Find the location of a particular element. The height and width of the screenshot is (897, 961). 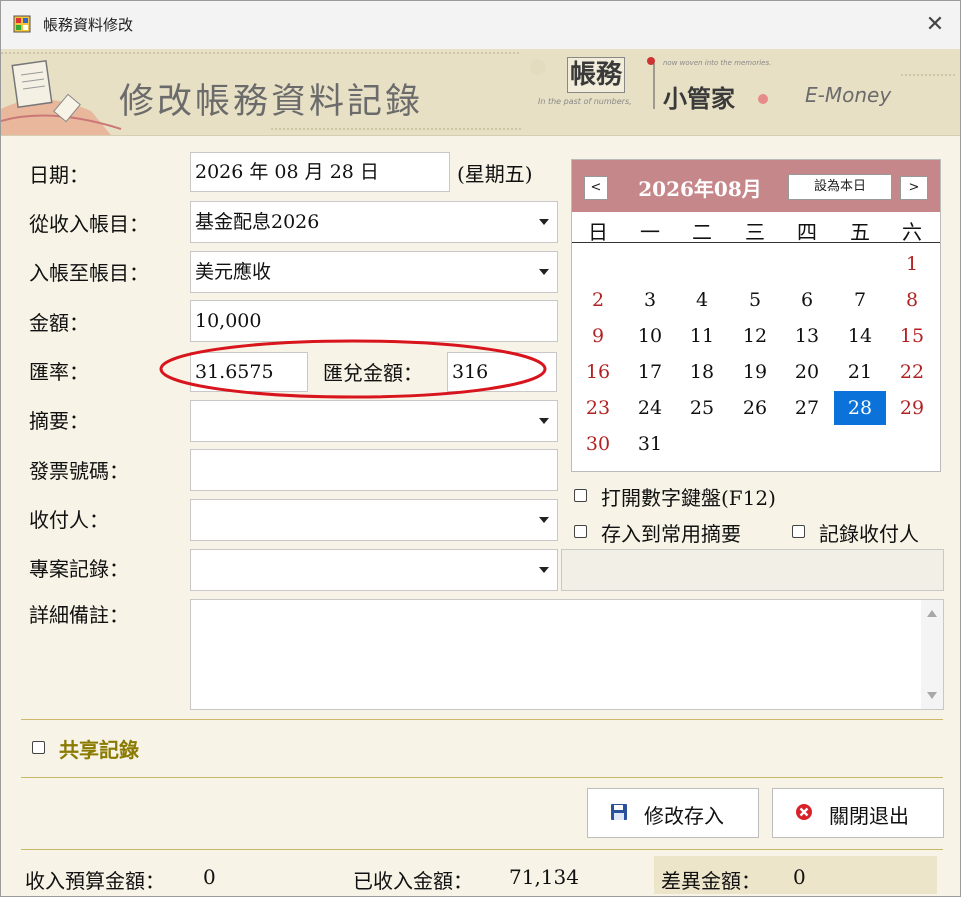

from-account-label: 從收入帳目： is located at coordinates (89, 224).